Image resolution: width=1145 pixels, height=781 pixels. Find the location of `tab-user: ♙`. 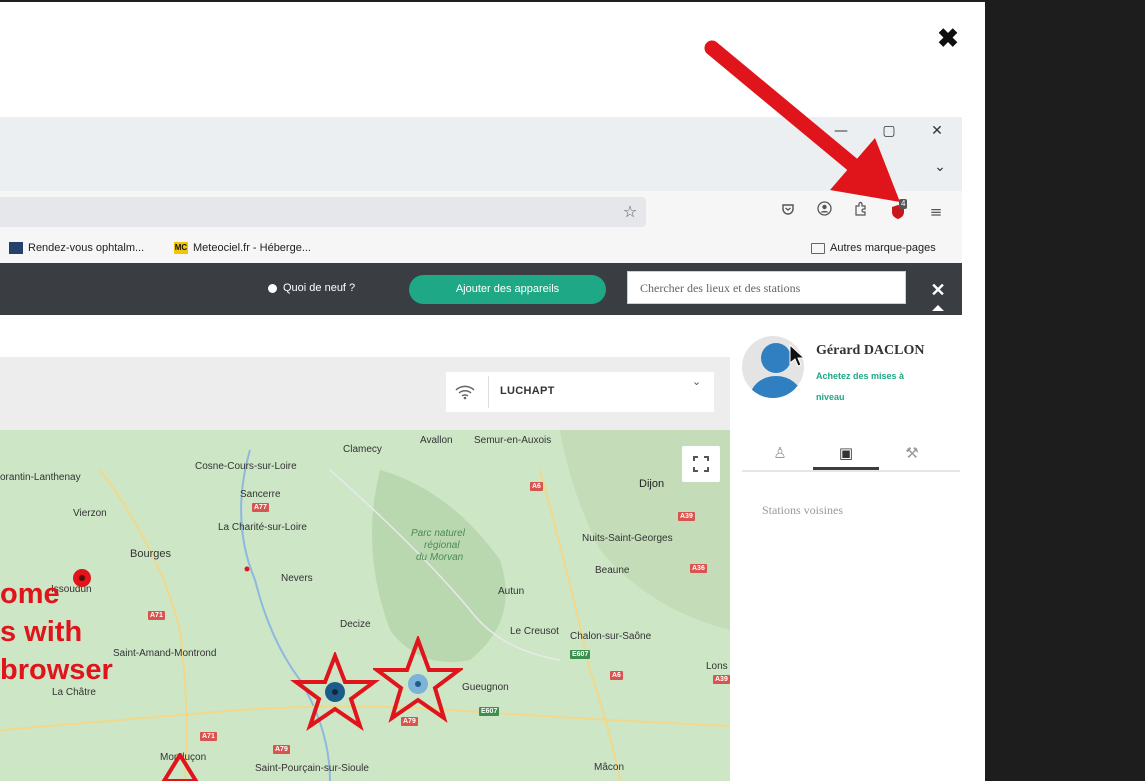

tab-user: ♙ is located at coordinates (780, 453).